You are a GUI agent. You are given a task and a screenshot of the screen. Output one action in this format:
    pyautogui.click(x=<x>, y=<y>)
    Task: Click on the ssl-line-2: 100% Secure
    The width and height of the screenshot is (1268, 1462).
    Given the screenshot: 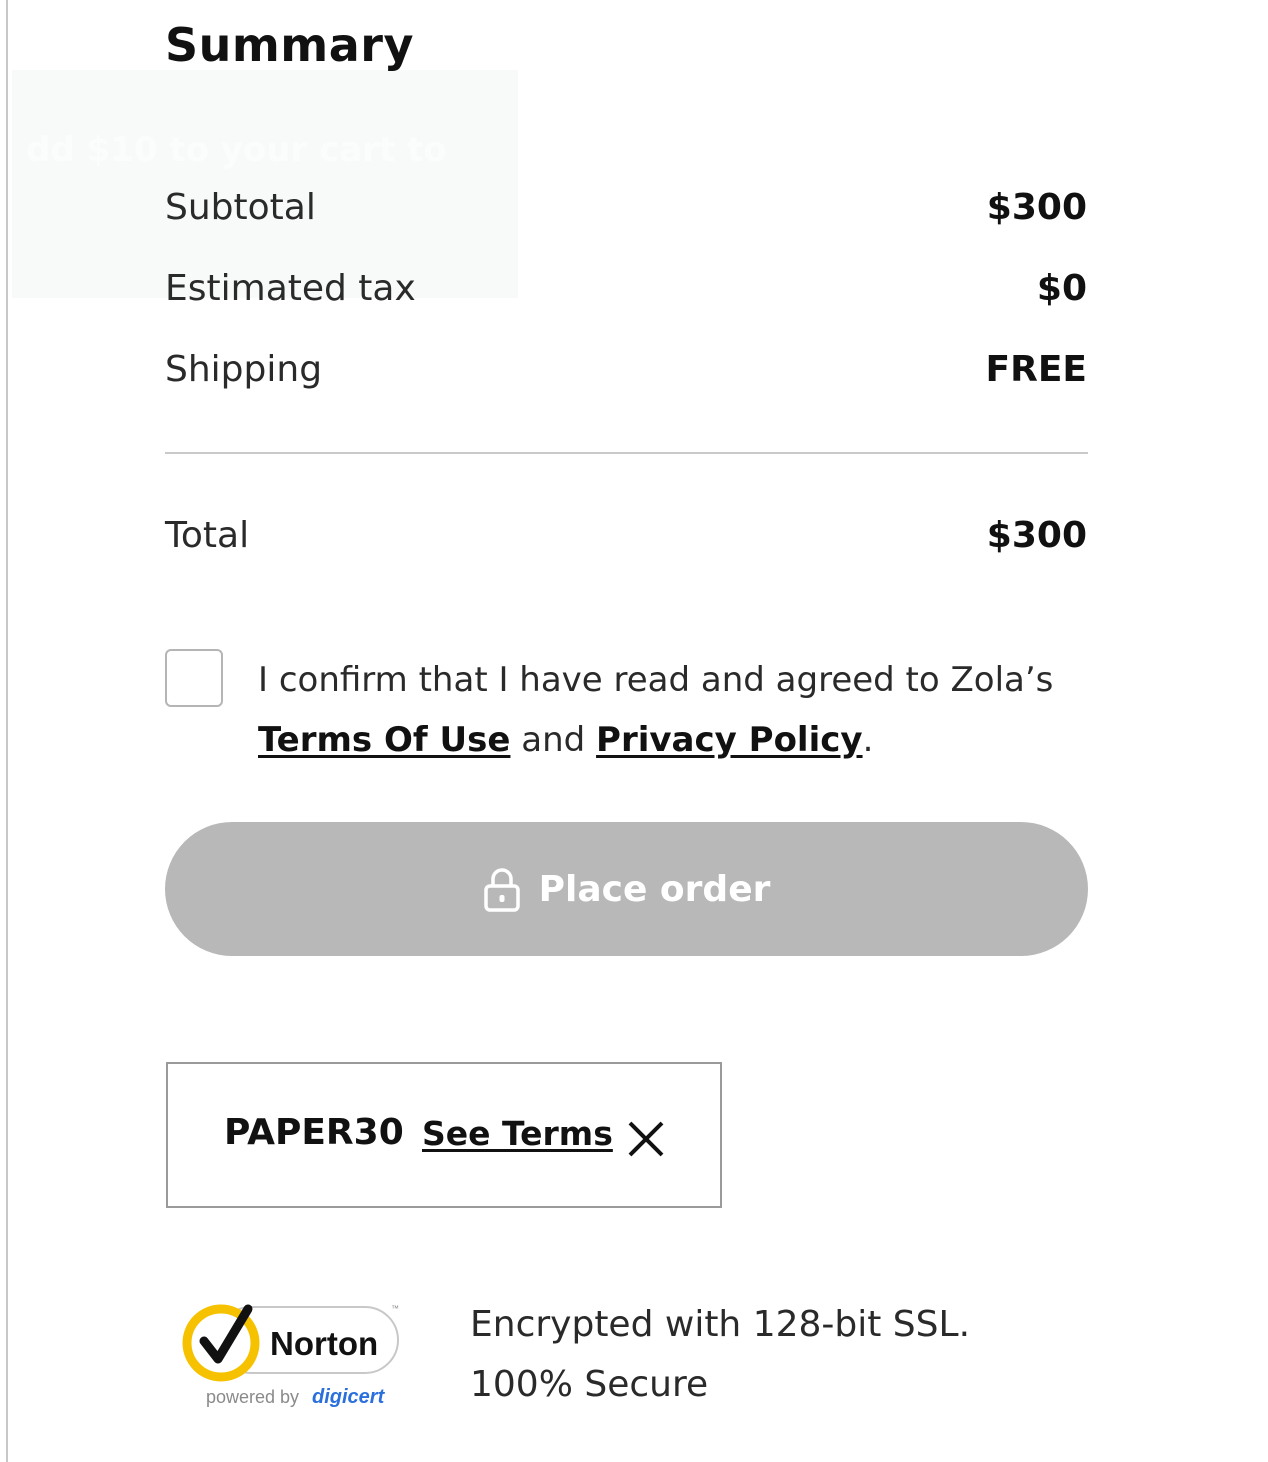 What is the action you would take?
    pyautogui.click(x=589, y=1384)
    